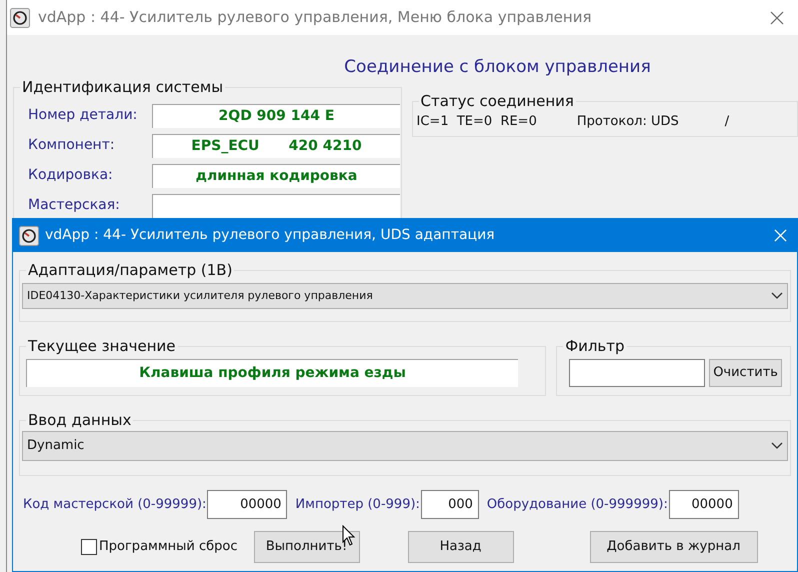 The height and width of the screenshot is (572, 798). I want to click on field-label: Мастерская:, so click(74, 205).